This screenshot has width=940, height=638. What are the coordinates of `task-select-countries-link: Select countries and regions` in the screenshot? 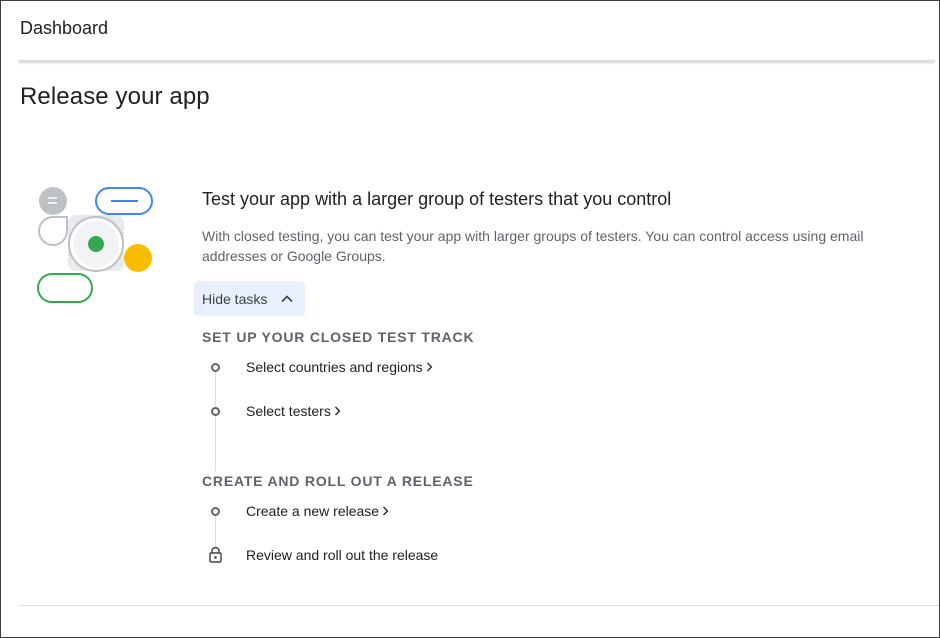 It's located at (339, 367).